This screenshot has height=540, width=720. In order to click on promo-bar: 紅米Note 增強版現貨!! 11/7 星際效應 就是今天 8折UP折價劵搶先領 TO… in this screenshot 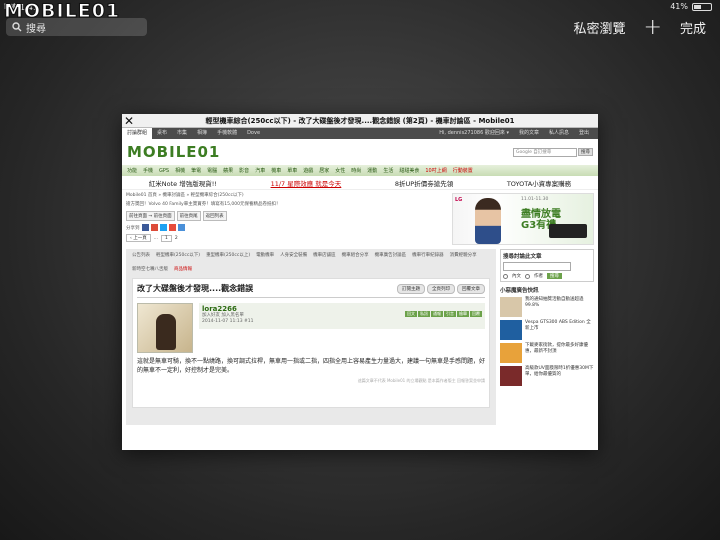, I will do `click(360, 183)`.